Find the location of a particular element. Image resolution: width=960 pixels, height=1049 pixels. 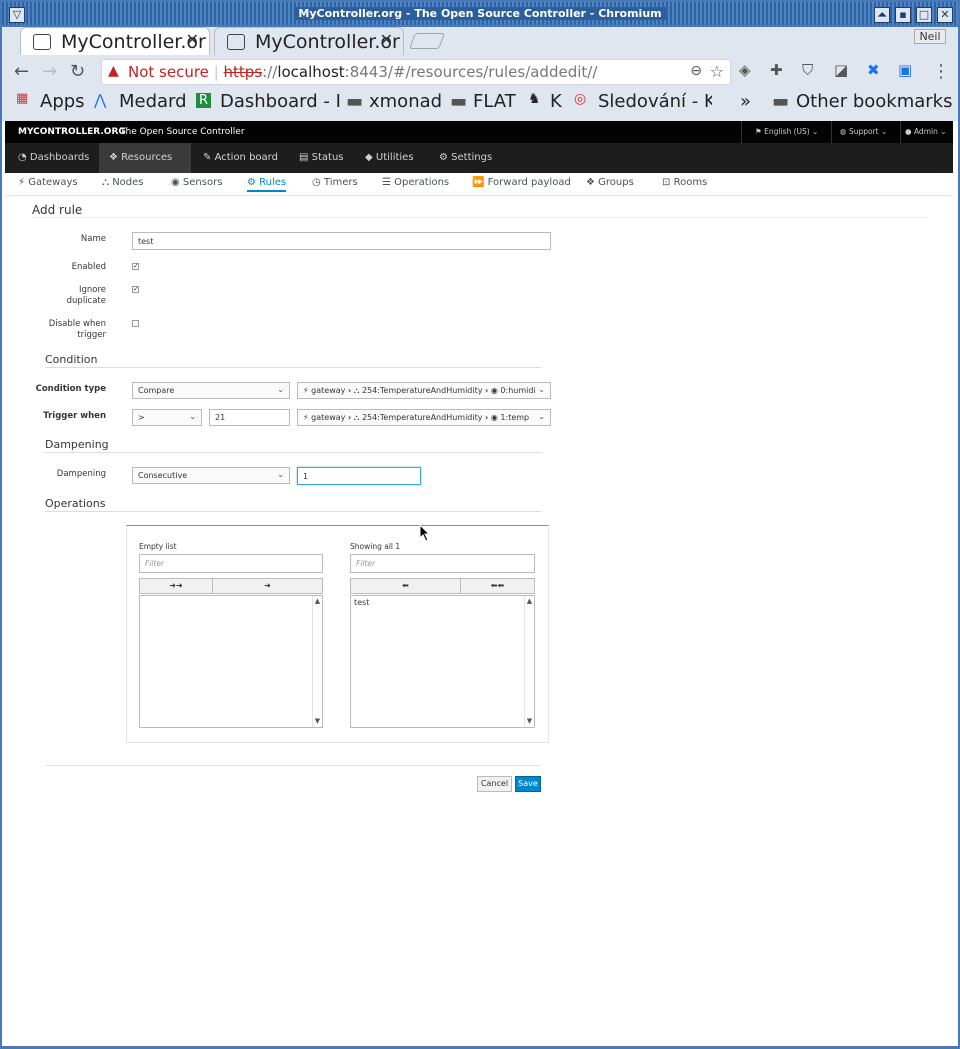

tab-status: ▤ Status is located at coordinates (321, 158).